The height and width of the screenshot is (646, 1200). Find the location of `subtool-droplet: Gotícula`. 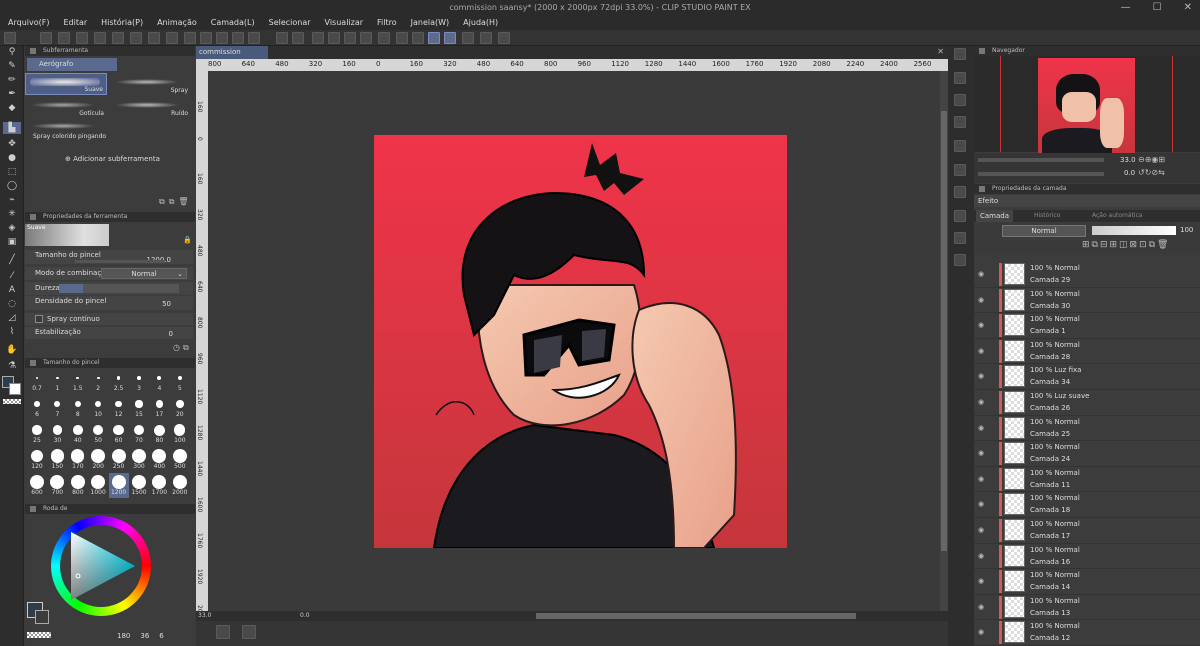

subtool-droplet: Gotícula is located at coordinates (66, 107).